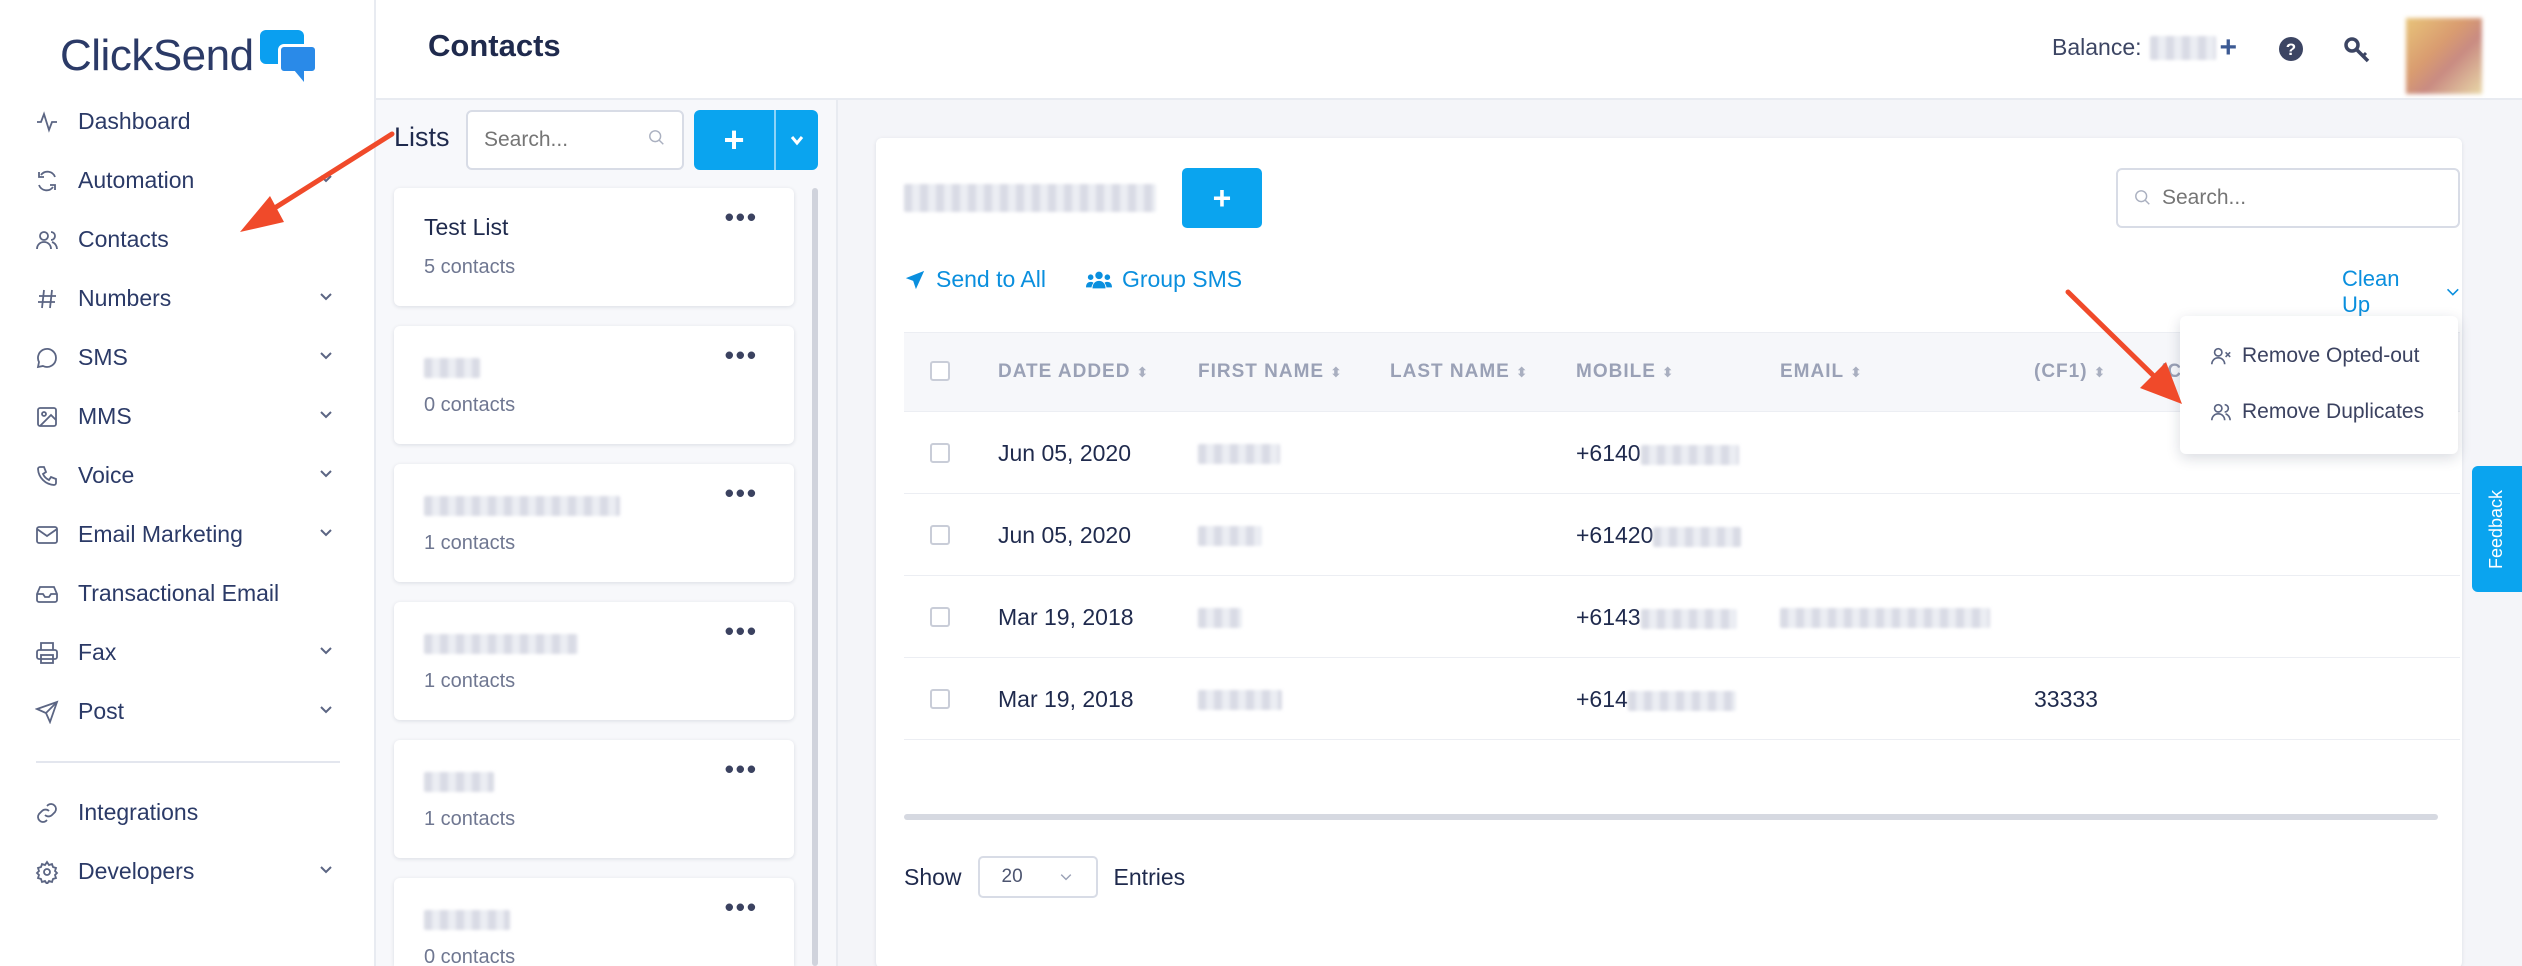 This screenshot has width=2522, height=966. I want to click on sidebar-item-integrations: Integrations, so click(188, 812).